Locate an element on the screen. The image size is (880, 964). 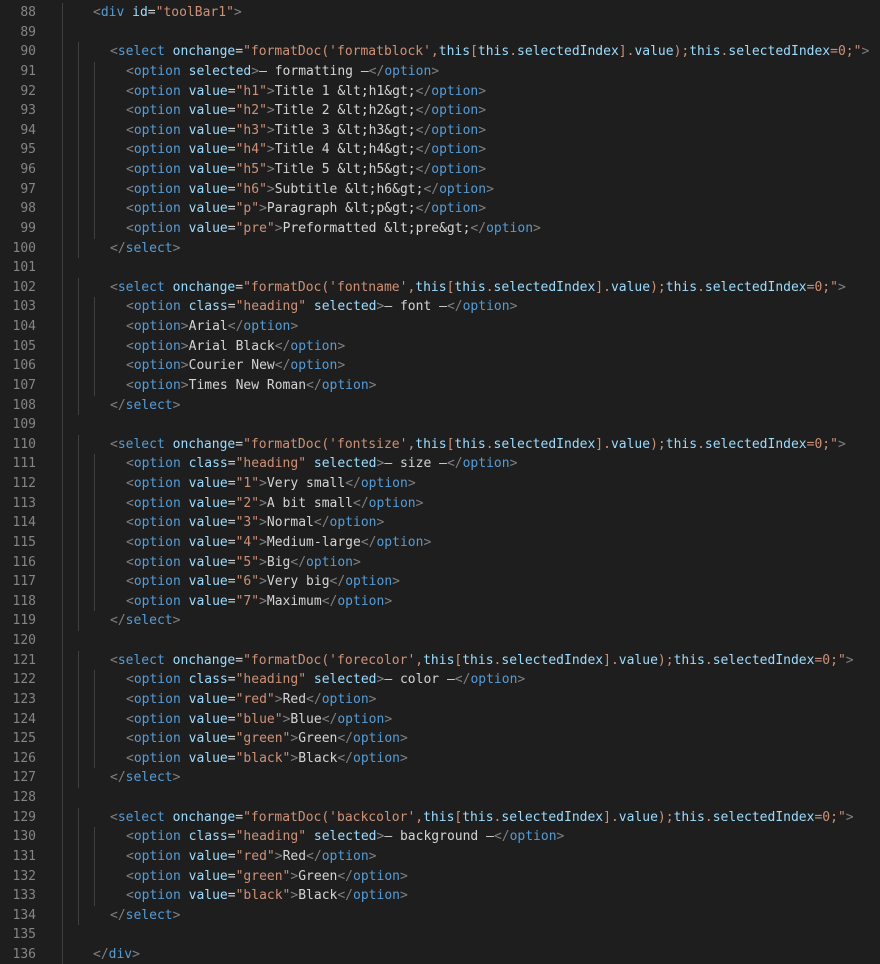
code-line: 128 is located at coordinates (440, 798).